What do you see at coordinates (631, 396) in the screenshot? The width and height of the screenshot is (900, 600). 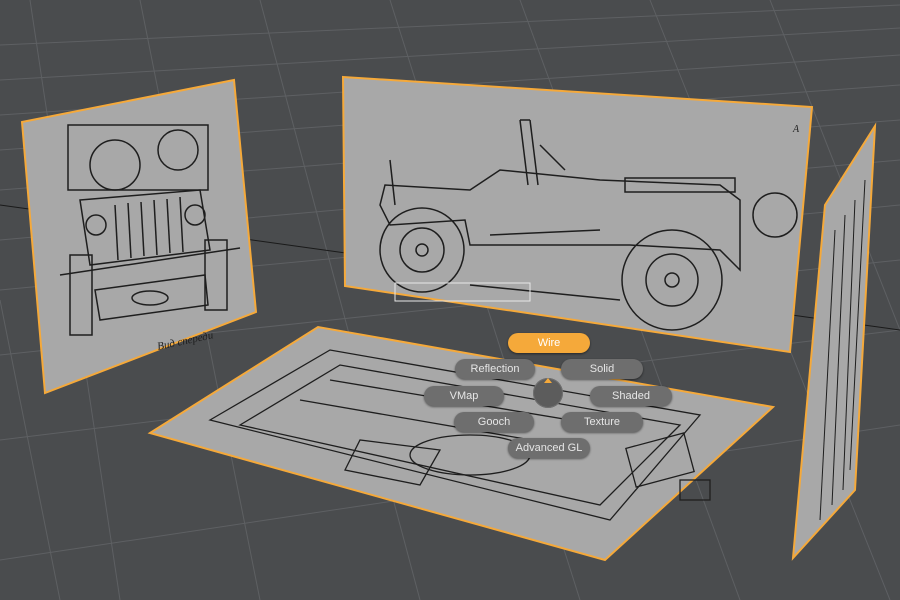 I see `pie-item-shaded: Shaded` at bounding box center [631, 396].